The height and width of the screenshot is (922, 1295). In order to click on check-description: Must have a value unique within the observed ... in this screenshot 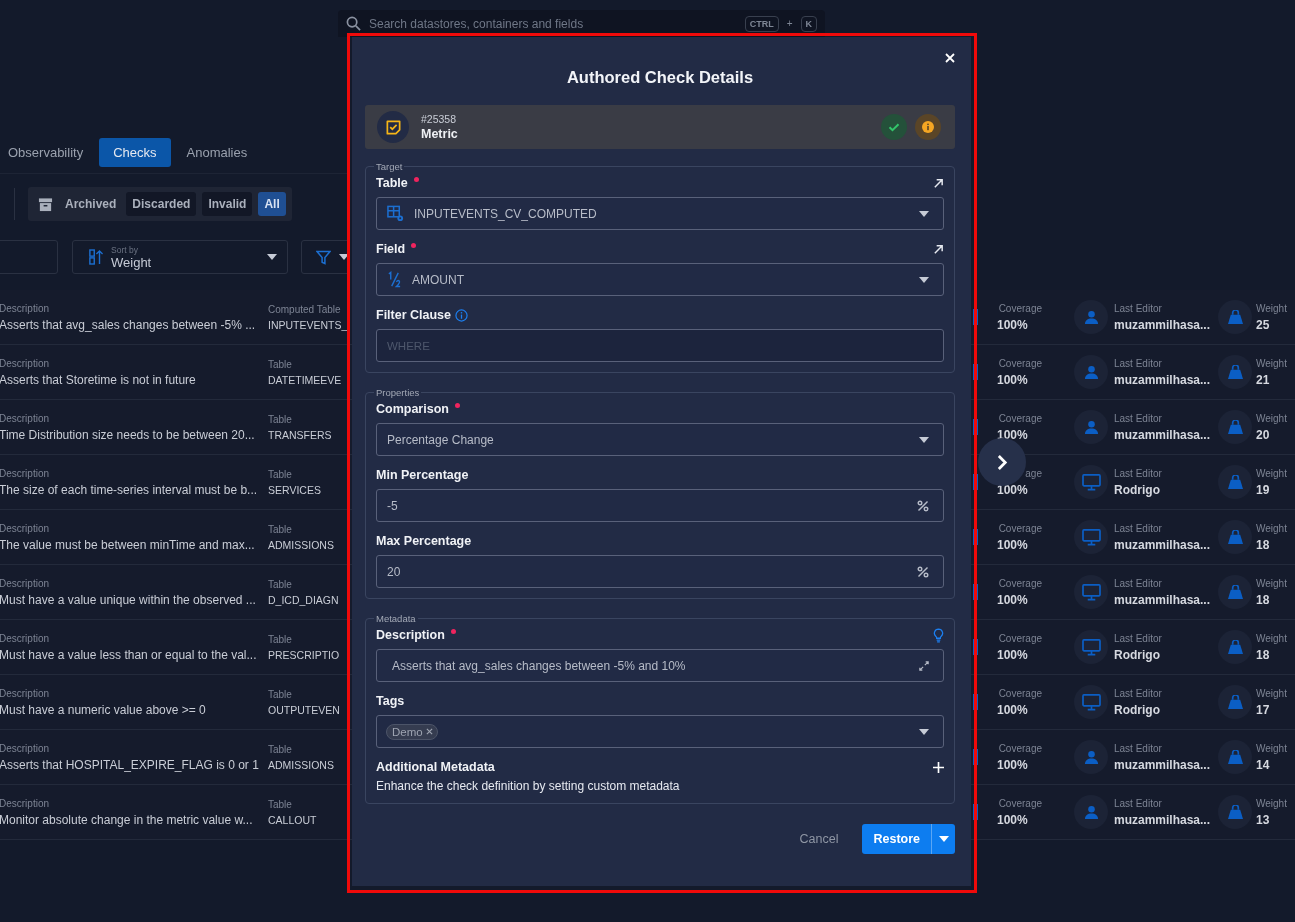, I will do `click(128, 599)`.